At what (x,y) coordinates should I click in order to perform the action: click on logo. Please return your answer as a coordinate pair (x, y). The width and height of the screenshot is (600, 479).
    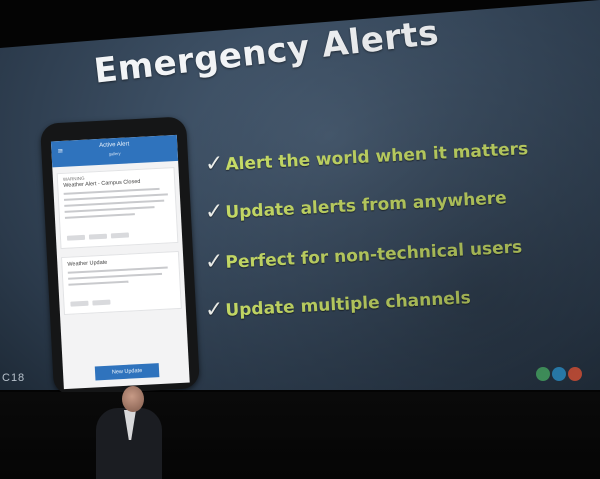
    Looking at the image, I should click on (564, 375).